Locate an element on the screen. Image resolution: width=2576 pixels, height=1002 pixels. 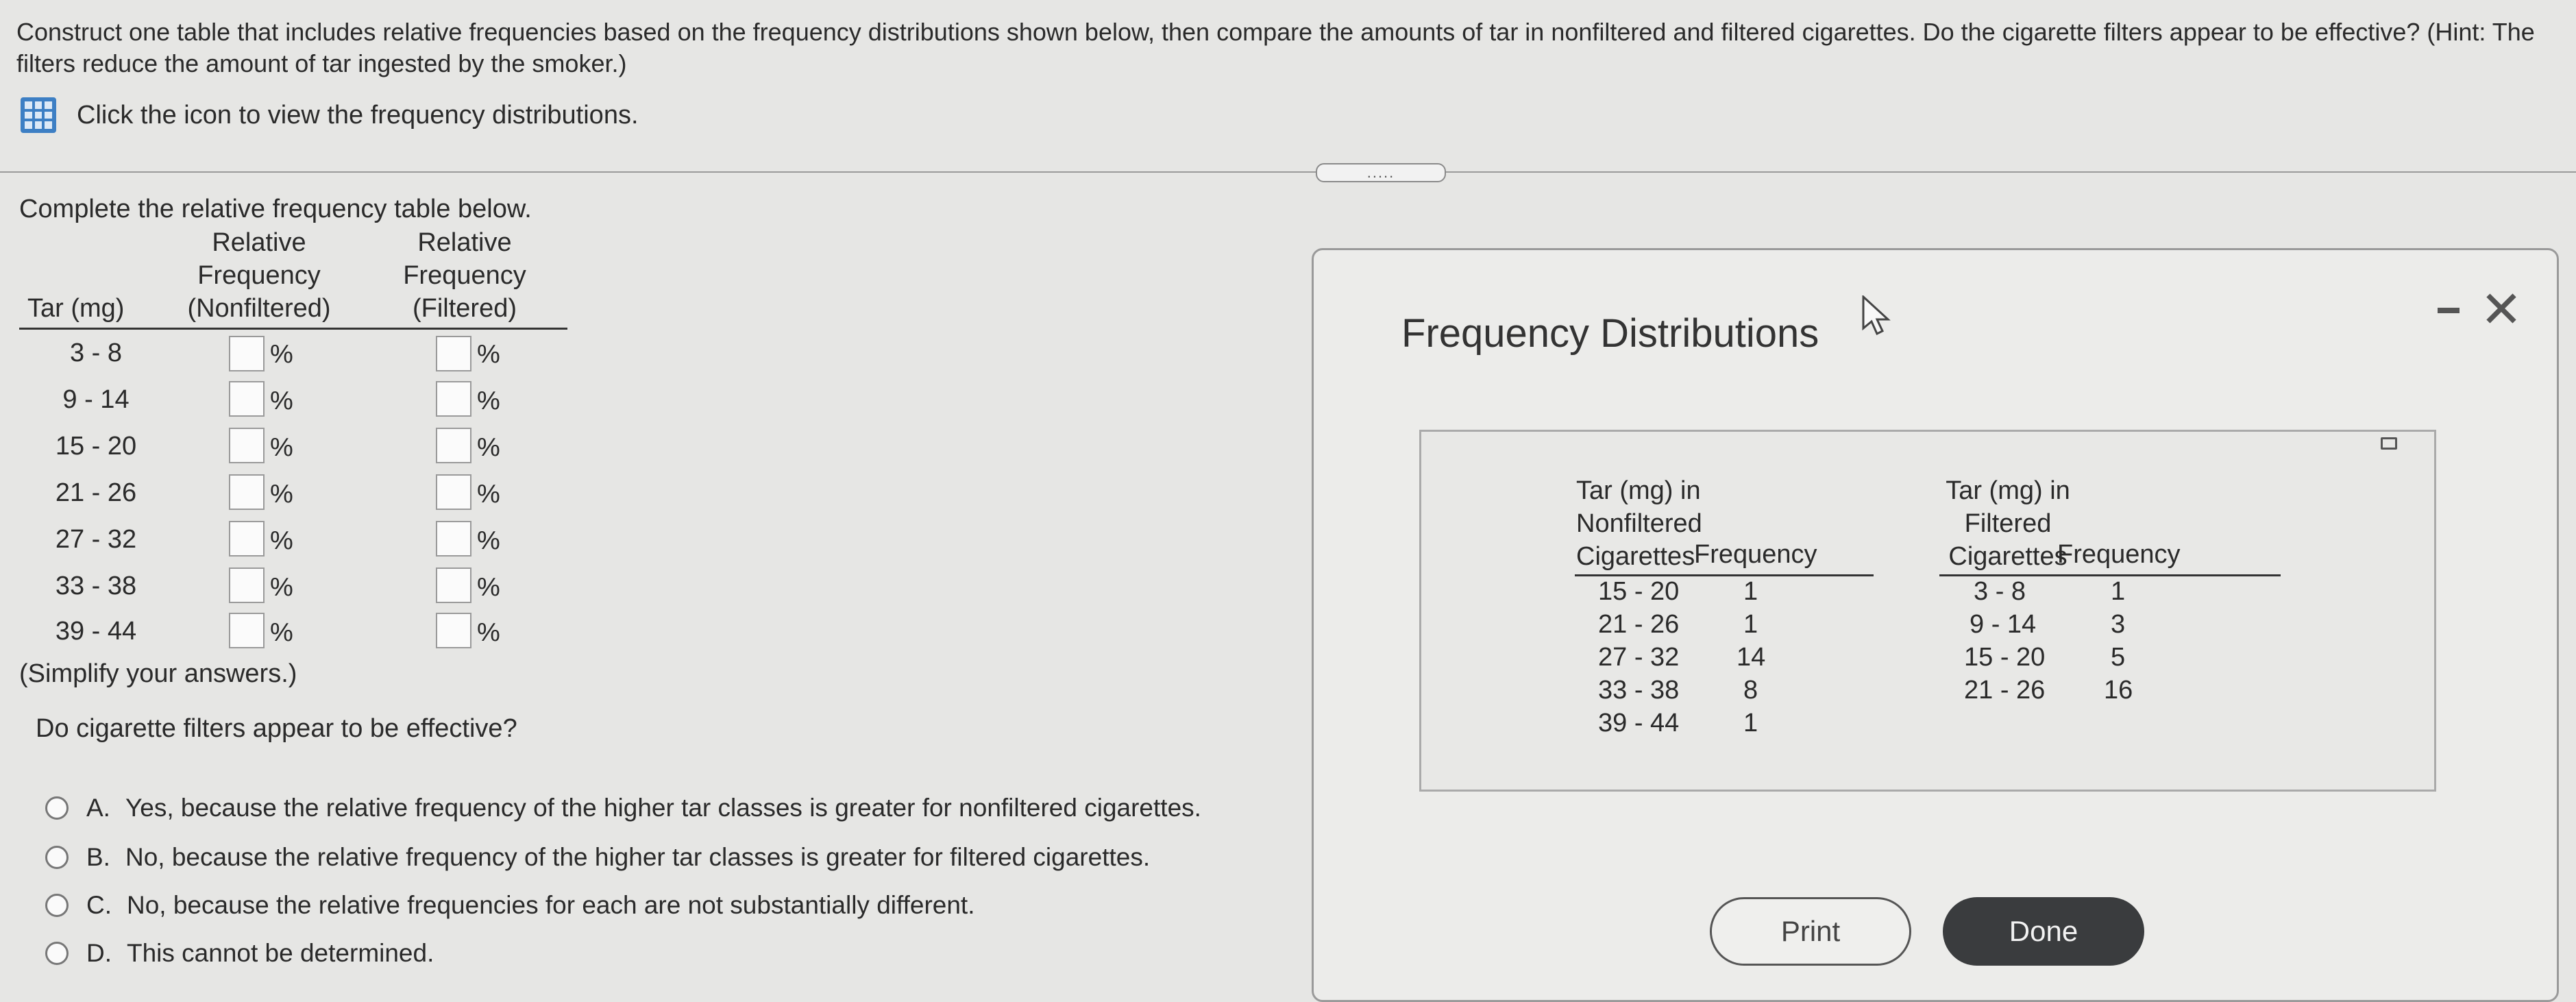
dialog-title: Frequency Distributions is located at coordinates (1610, 333).